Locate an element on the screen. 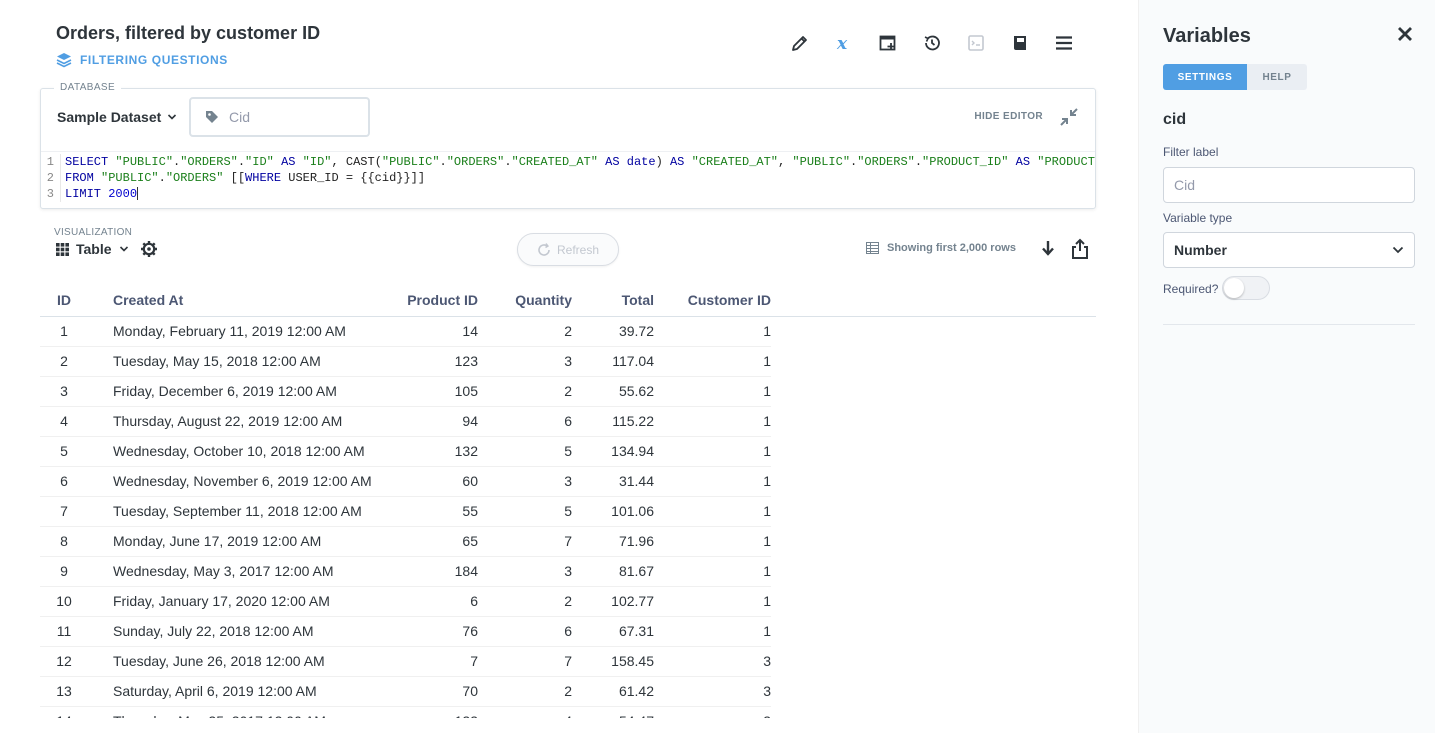 This screenshot has width=1435, height=733. cell-product-id: 6 is located at coordinates (433, 601).